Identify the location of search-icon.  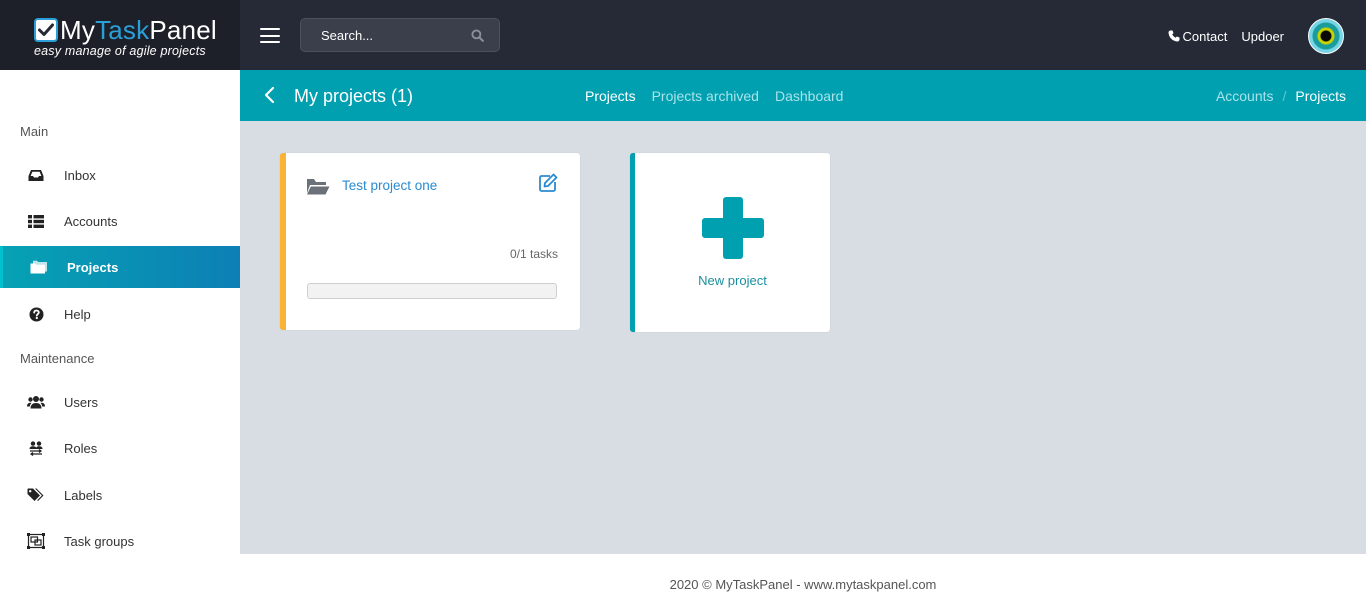
(477, 35).